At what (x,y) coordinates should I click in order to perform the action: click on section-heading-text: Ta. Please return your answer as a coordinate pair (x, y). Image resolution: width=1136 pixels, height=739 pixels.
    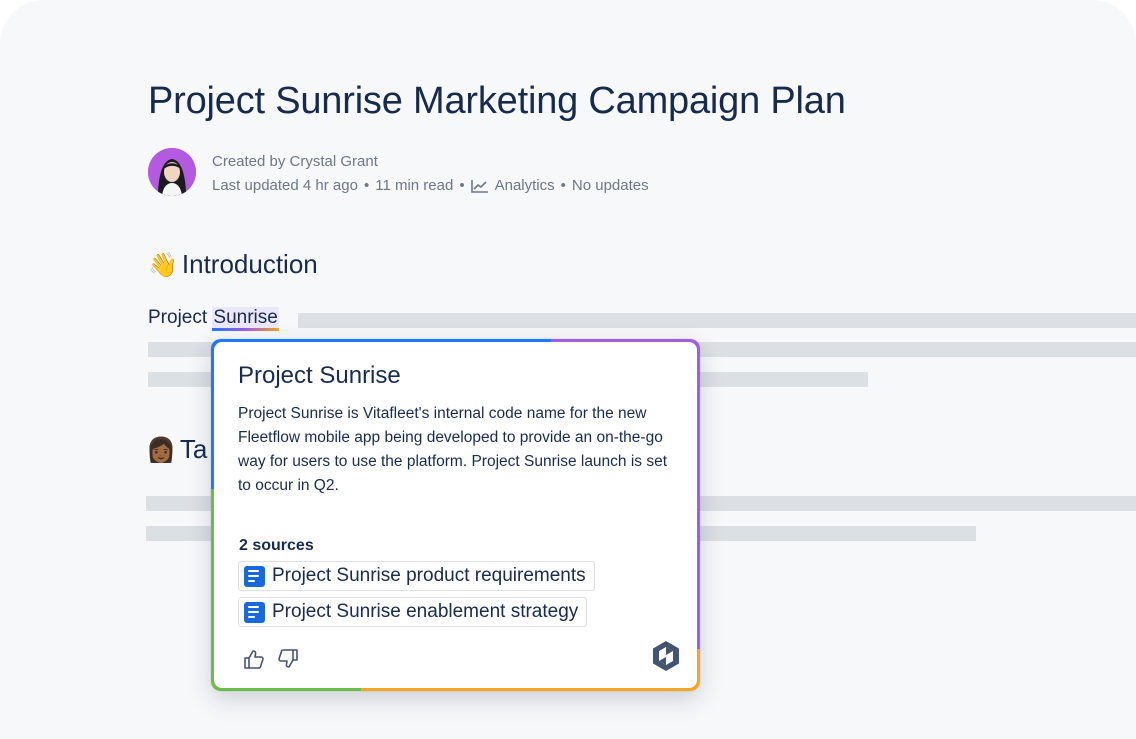
    Looking at the image, I should click on (193, 449).